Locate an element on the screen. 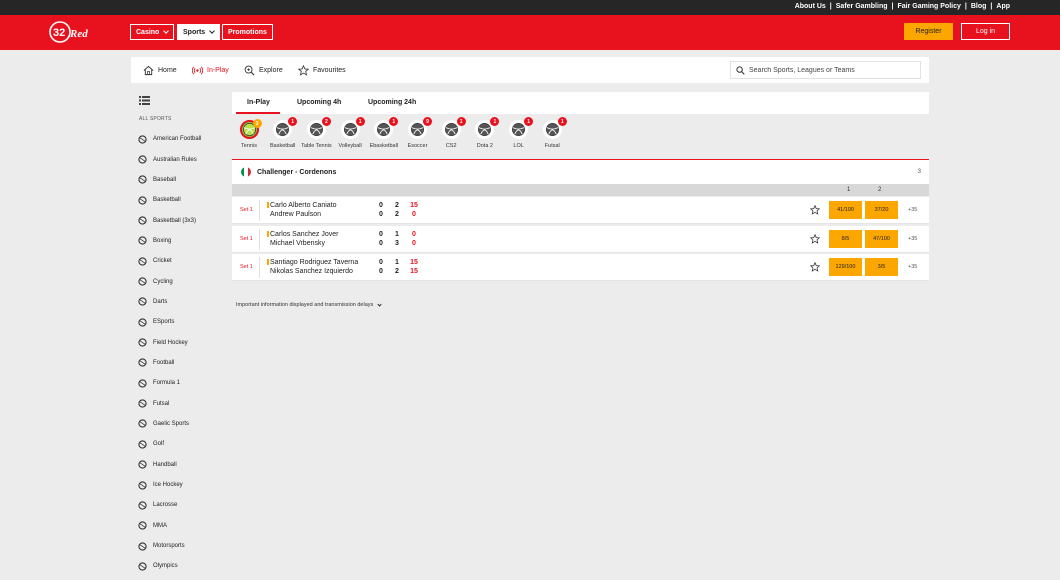 This screenshot has height=580, width=1060. subnav-in-play-label: In-Play is located at coordinates (218, 70).